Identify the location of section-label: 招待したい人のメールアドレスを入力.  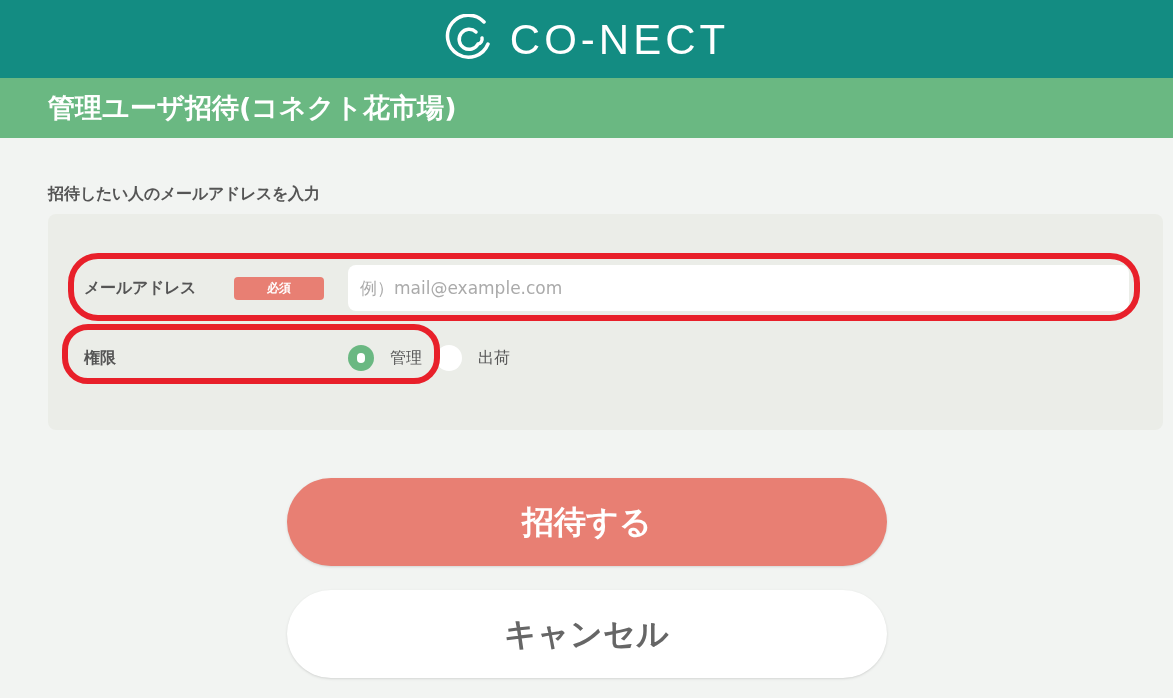
(184, 194).